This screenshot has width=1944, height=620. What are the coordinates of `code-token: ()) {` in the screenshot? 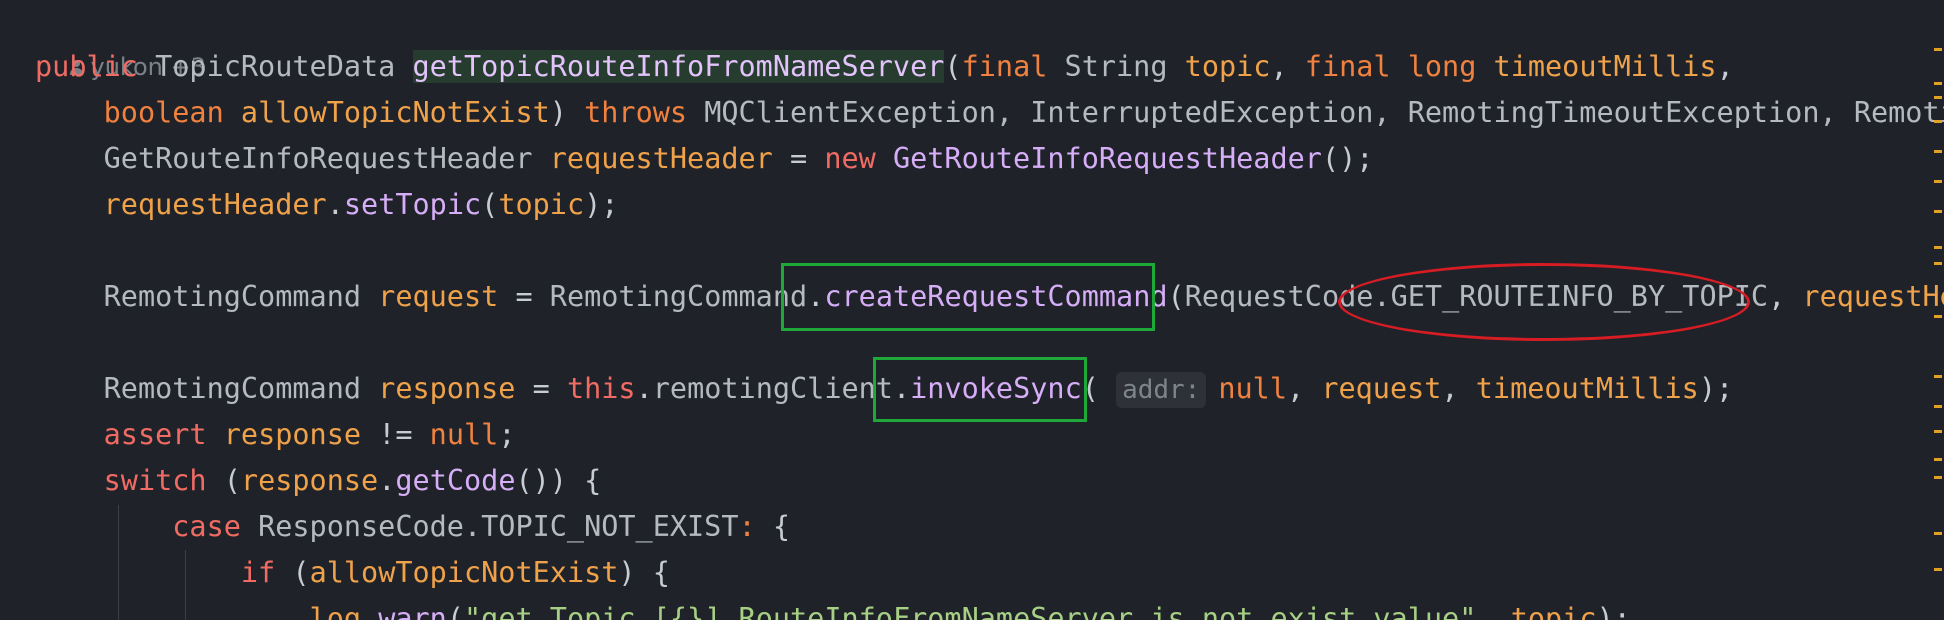 It's located at (558, 480).